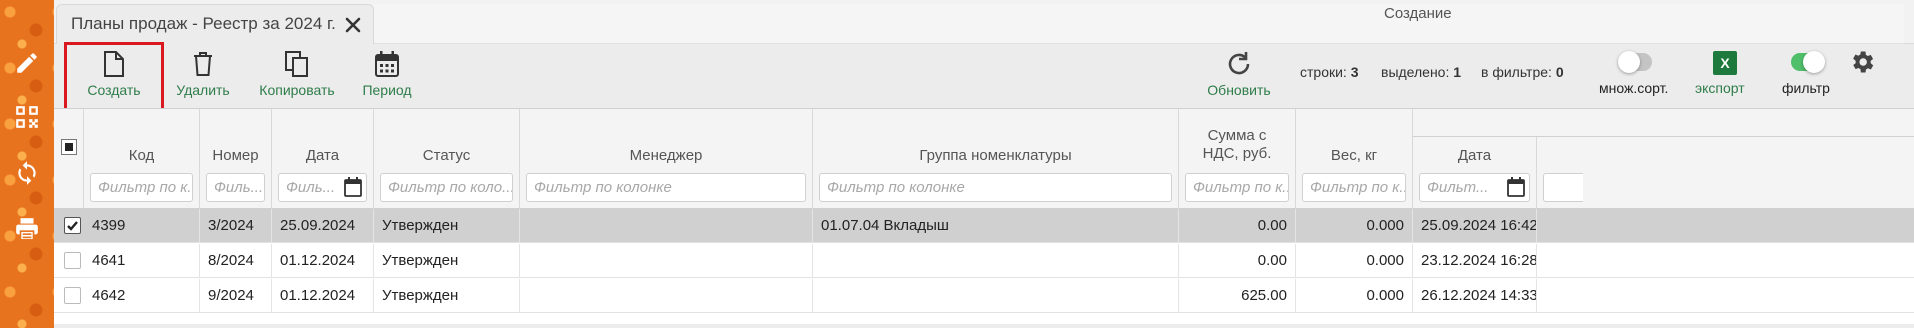  I want to click on excel-icon: X, so click(1725, 63).